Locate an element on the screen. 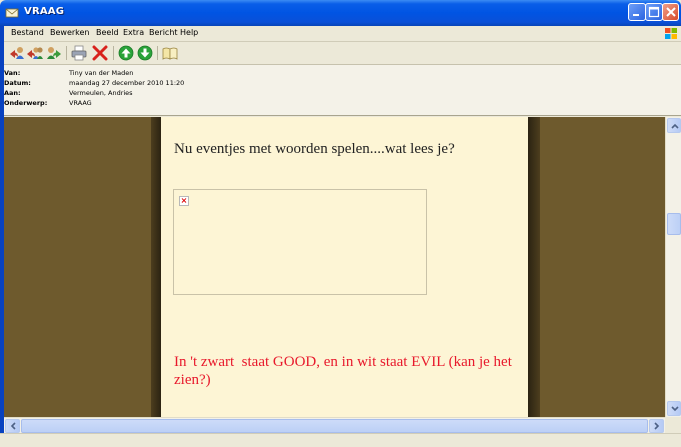  scroll-right-button is located at coordinates (656, 426).